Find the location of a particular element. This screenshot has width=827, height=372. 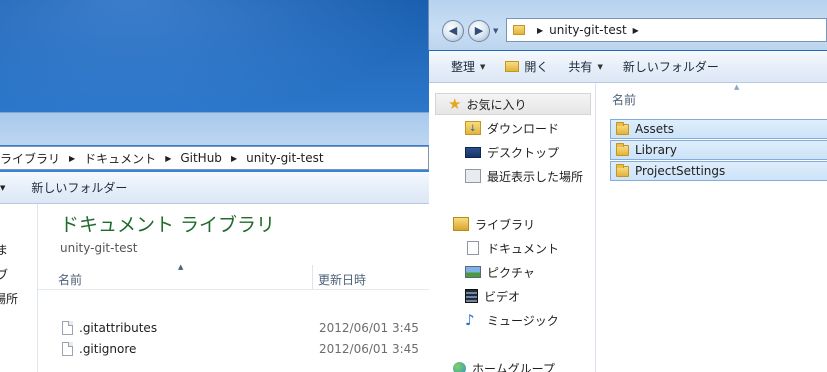

forward-button: ▶ is located at coordinates (479, 31).